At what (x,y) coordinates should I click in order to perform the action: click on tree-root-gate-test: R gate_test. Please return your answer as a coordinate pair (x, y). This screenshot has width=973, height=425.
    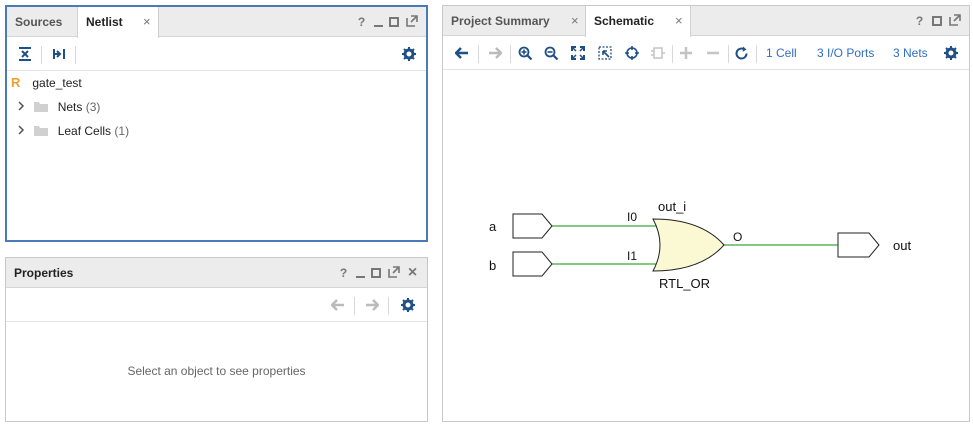
    Looking at the image, I should click on (46, 83).